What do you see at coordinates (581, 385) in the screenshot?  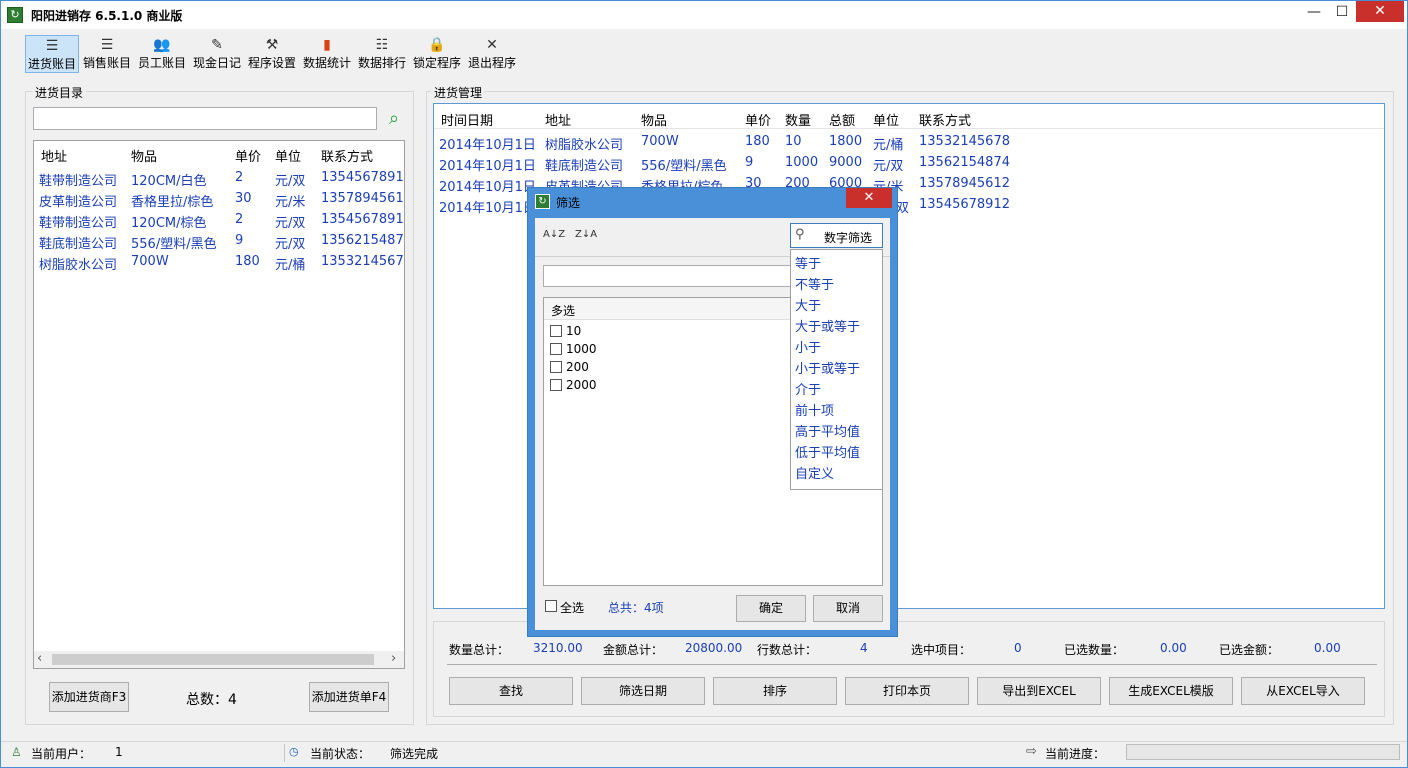 I see `value-label: 2000` at bounding box center [581, 385].